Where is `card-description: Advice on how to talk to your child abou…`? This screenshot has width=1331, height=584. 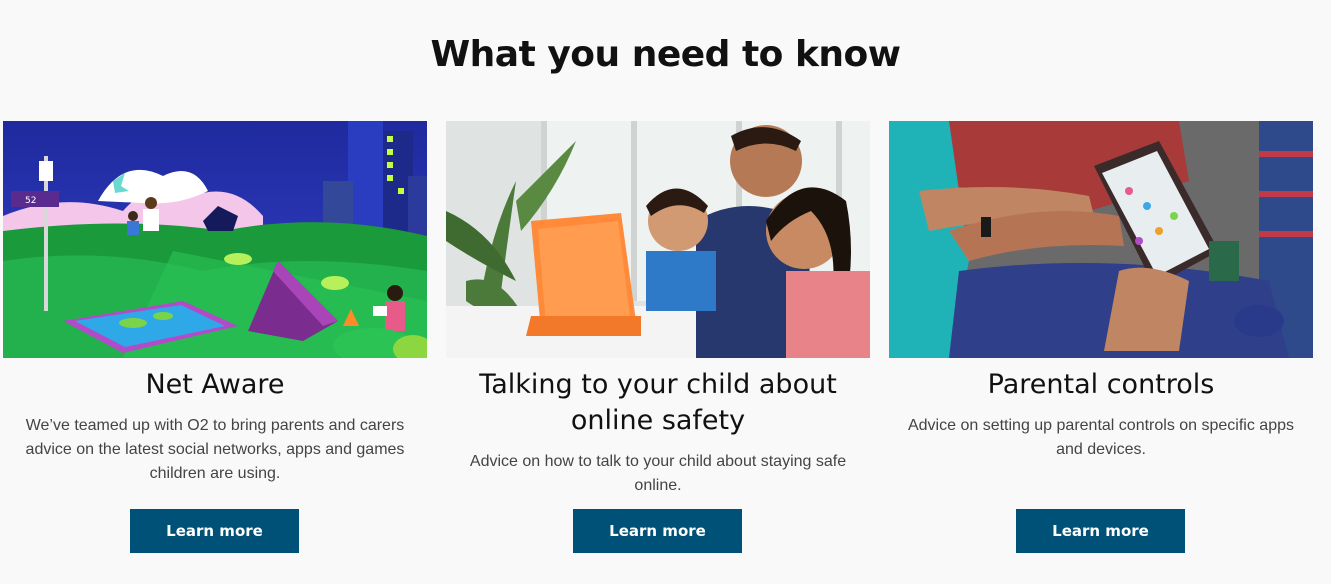
card-description: Advice on how to talk to your child abou… is located at coordinates (658, 473).